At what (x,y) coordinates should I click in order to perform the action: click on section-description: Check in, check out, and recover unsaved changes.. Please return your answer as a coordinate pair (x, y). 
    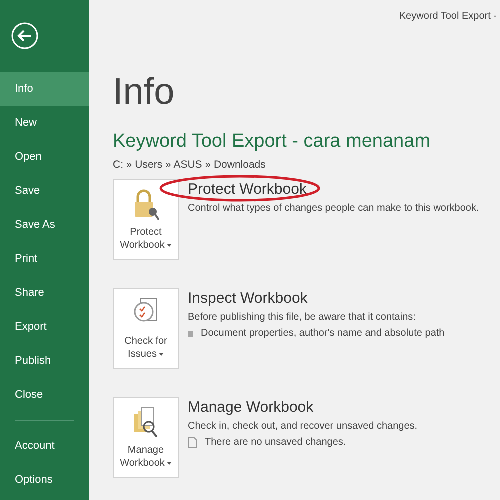
    Looking at the image, I should click on (303, 426).